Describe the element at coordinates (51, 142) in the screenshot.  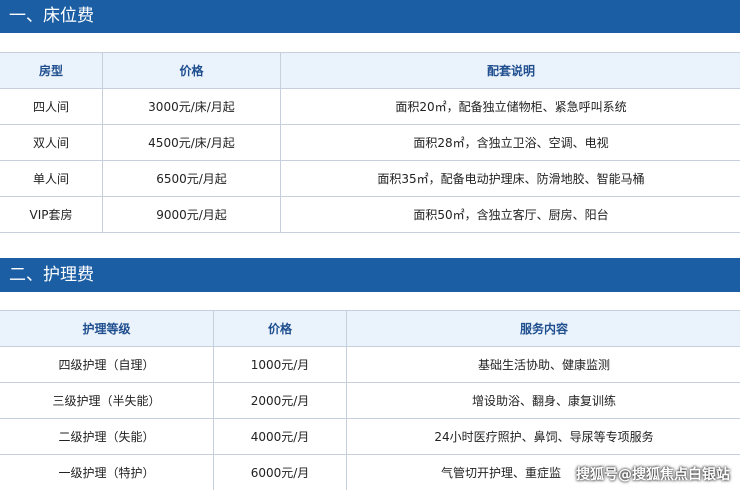
I see `cell-room-type: 双人间` at that location.